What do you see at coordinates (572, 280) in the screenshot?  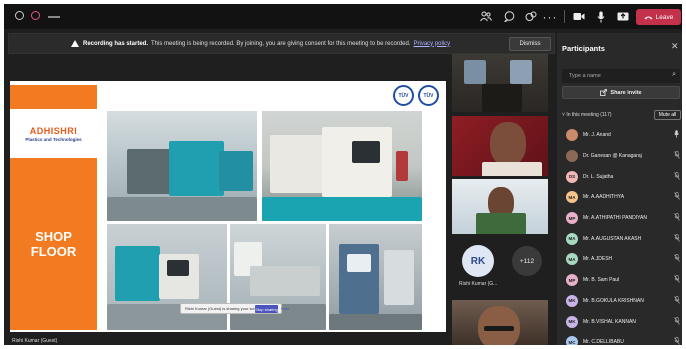 I see `avatar: MP` at bounding box center [572, 280].